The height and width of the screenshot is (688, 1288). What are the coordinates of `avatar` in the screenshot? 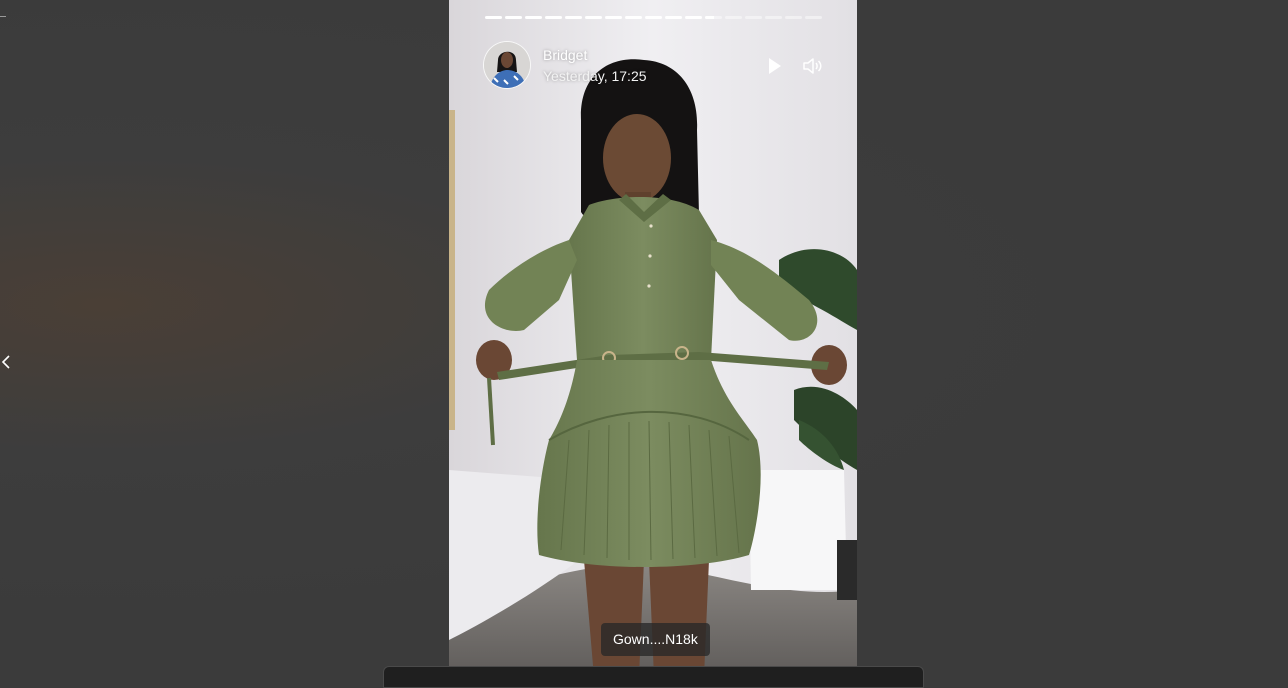 It's located at (507, 65).